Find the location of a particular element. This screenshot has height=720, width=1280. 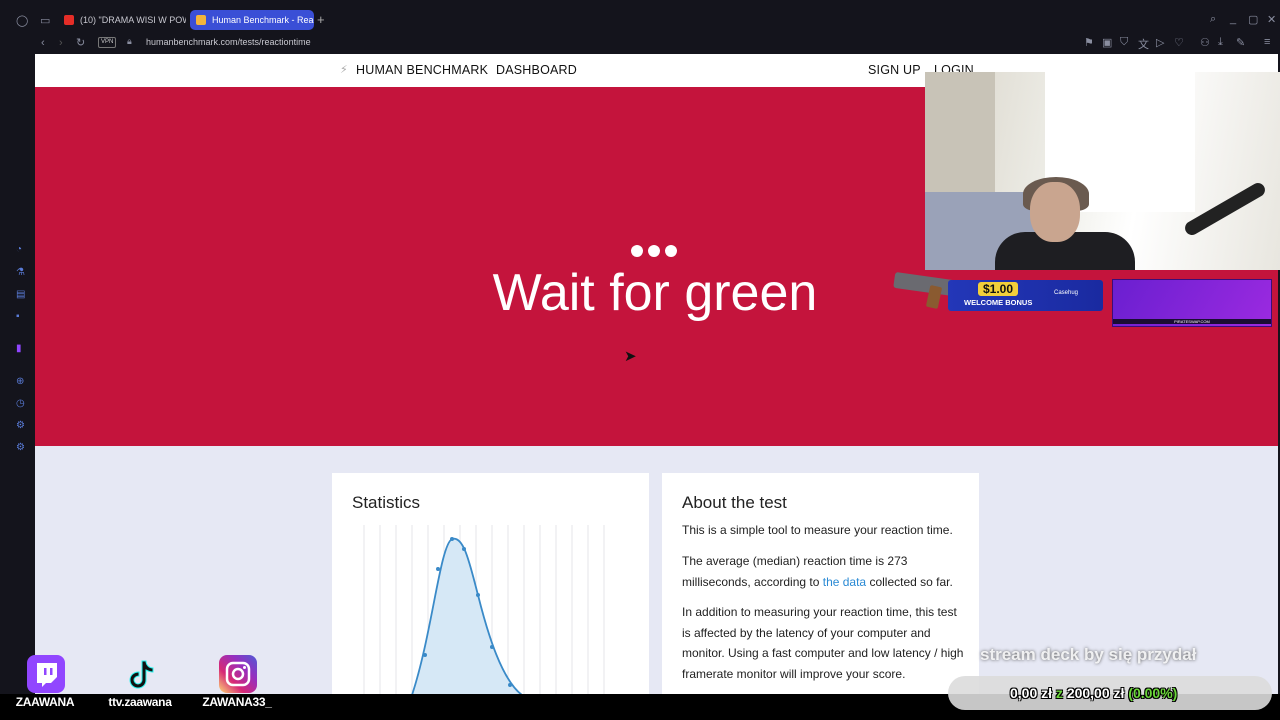

opera-logo-icon: ◯ is located at coordinates (22, 20).